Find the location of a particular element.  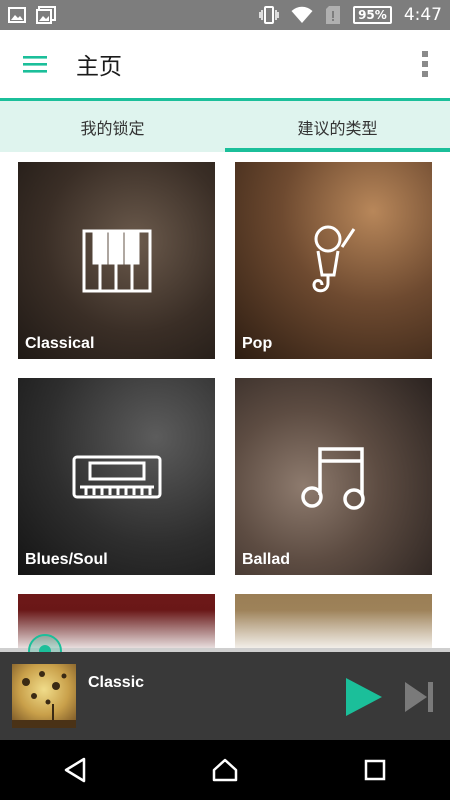

grid-fade-overlay is located at coordinates (225, 630).